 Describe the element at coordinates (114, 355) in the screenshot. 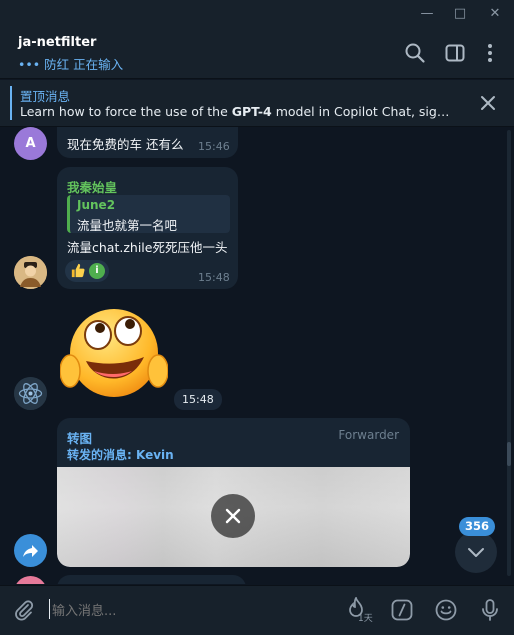

I see `face-with-rolling-eyes-sticker` at that location.